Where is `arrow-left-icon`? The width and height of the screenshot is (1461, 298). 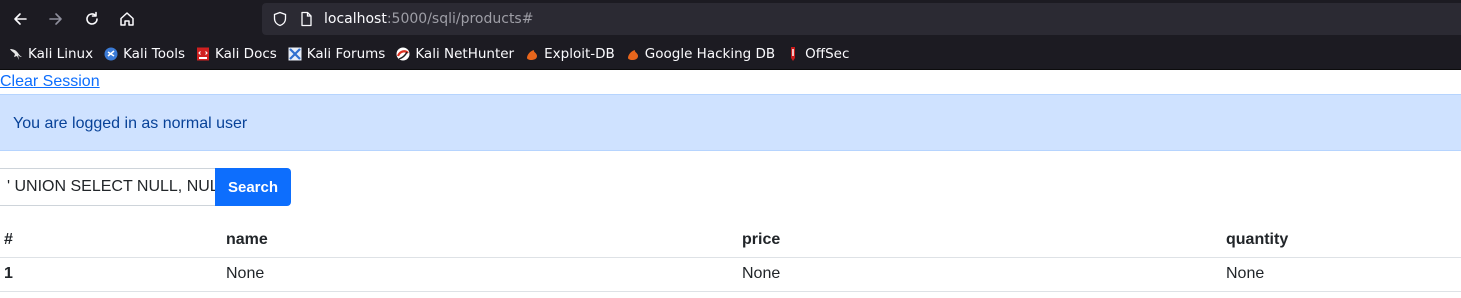 arrow-left-icon is located at coordinates (20, 19).